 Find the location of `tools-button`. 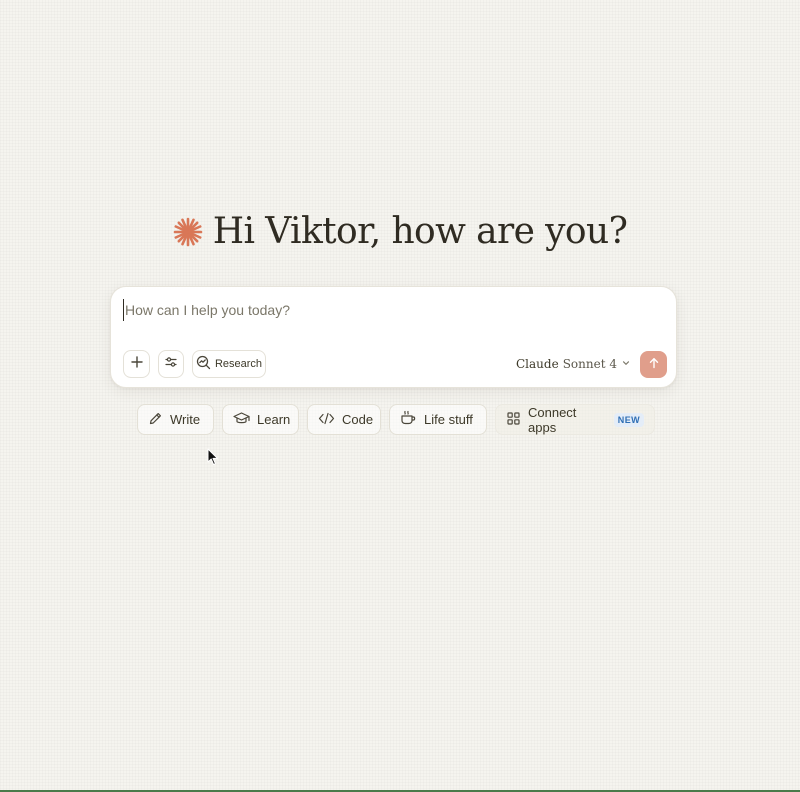

tools-button is located at coordinates (171, 364).